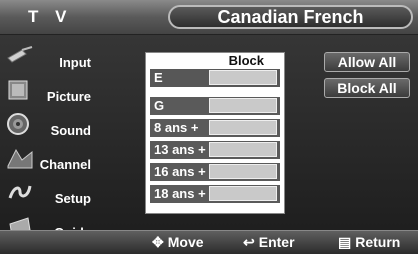 Image resolution: width=418 pixels, height=254 pixels. I want to click on sidebar-item-channel: Channel, so click(47, 159).